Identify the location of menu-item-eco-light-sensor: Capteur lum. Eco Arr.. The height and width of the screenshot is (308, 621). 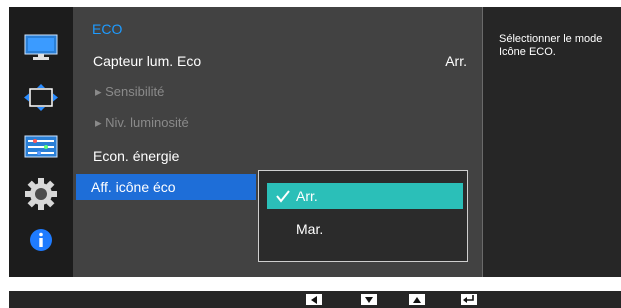
(277, 61).